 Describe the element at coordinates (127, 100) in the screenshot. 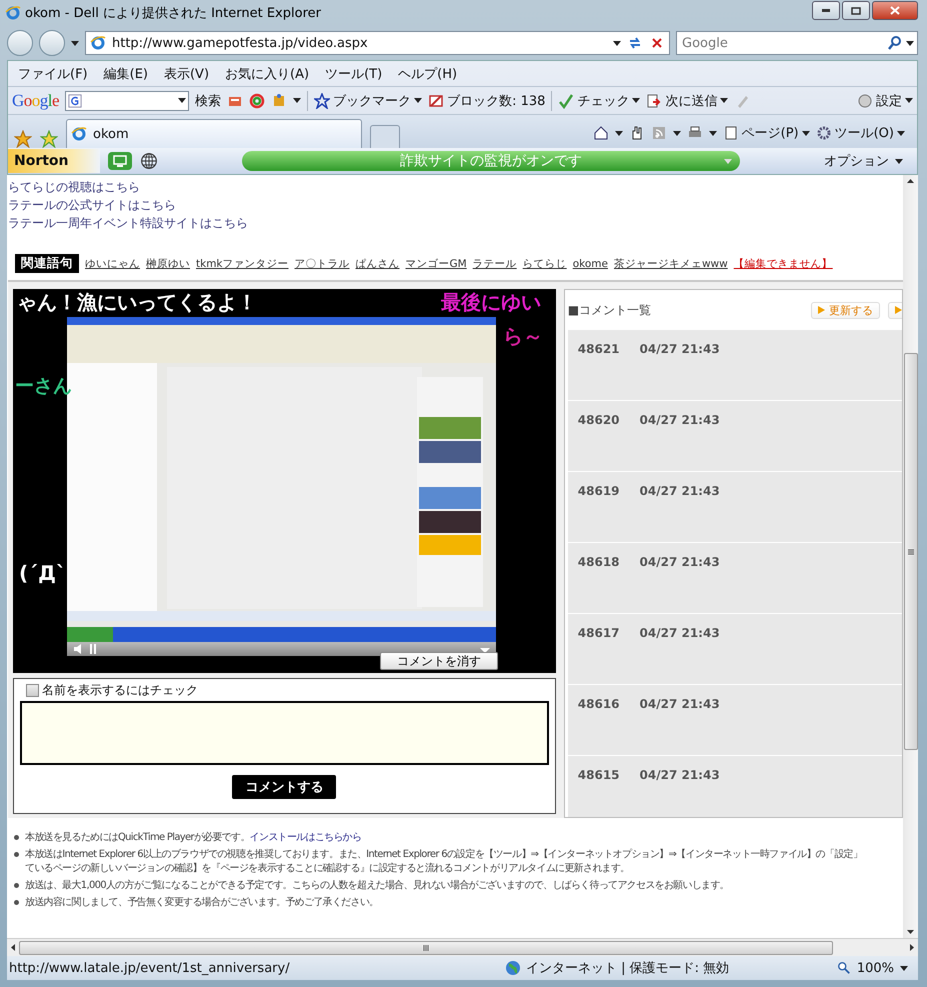

I see `google-search-field` at that location.